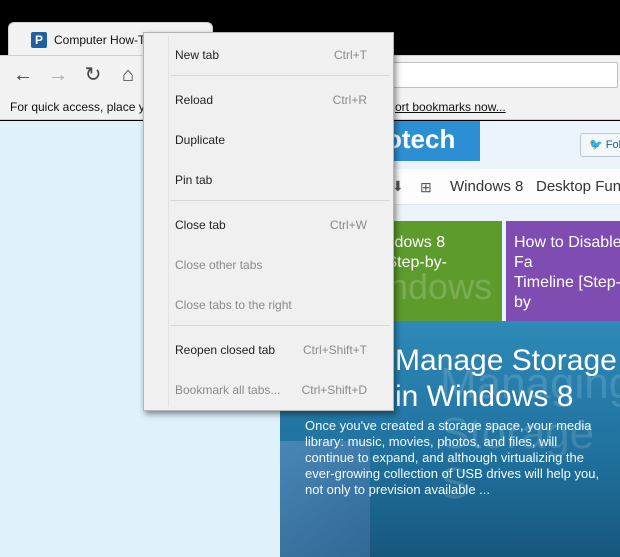 The height and width of the screenshot is (557, 620). Describe the element at coordinates (268, 264) in the screenshot. I see `menu-item-close-other-tabs: Close other tabs` at that location.